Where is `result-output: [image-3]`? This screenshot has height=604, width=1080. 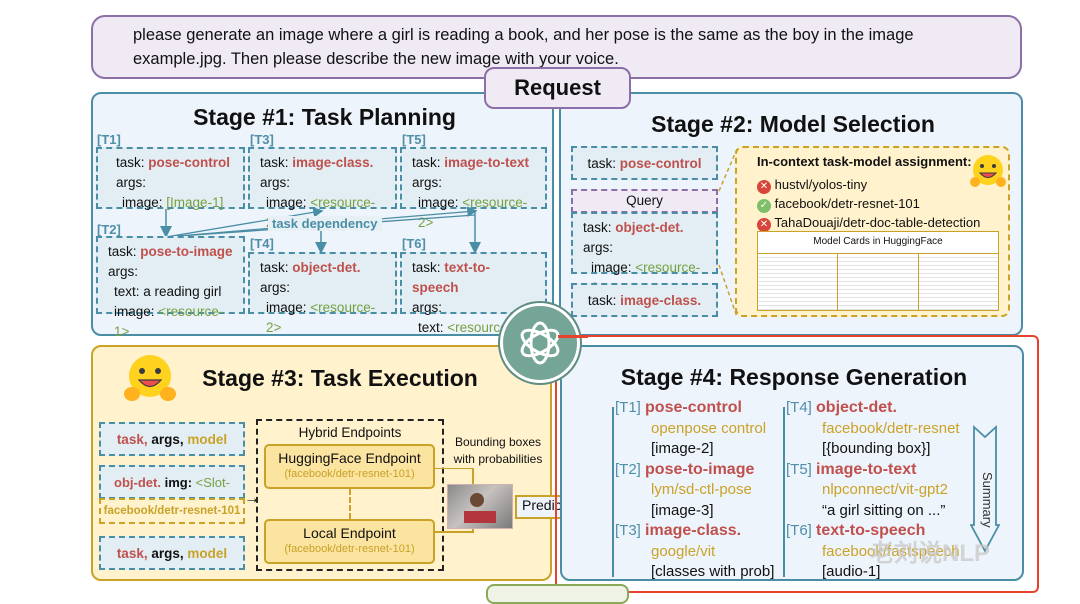
result-output: [image-3] is located at coordinates (682, 510).